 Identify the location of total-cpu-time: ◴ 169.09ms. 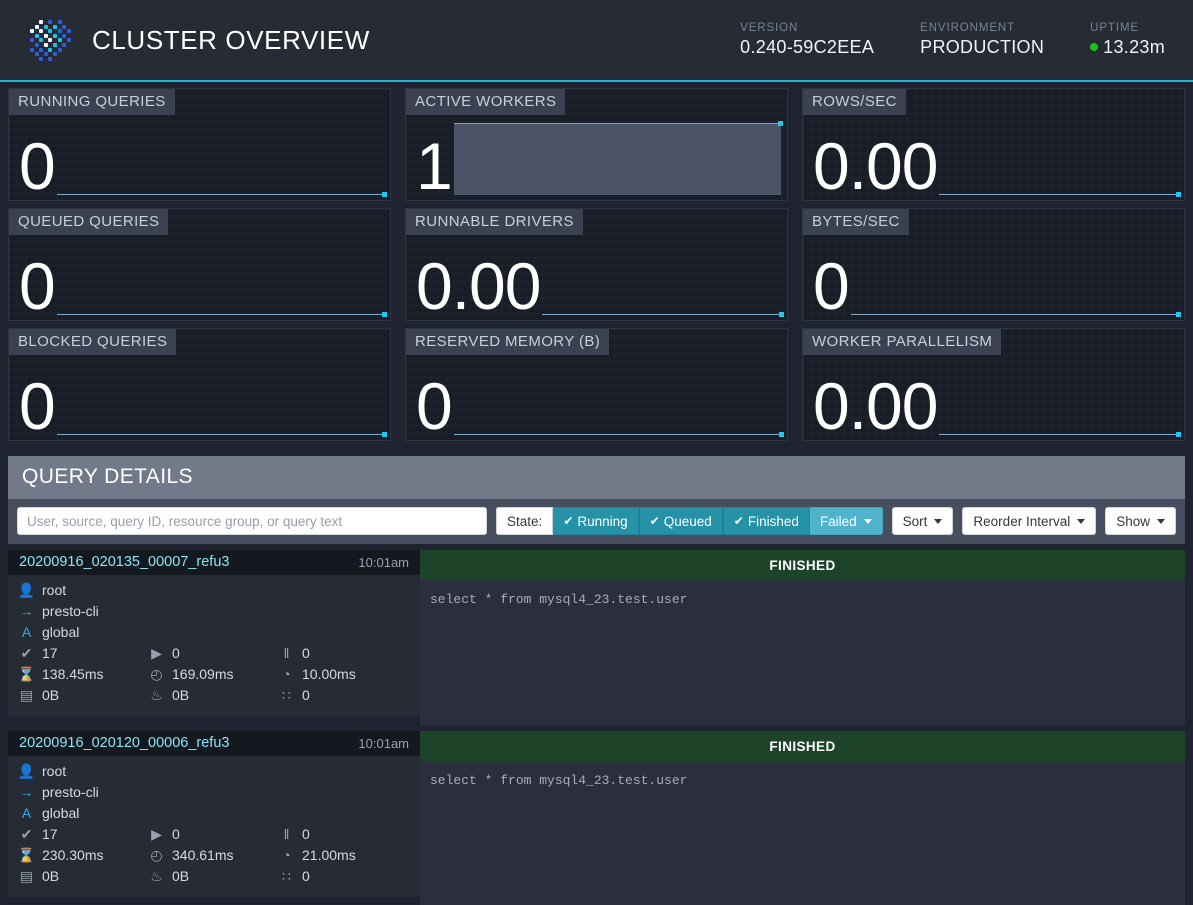
(214, 674).